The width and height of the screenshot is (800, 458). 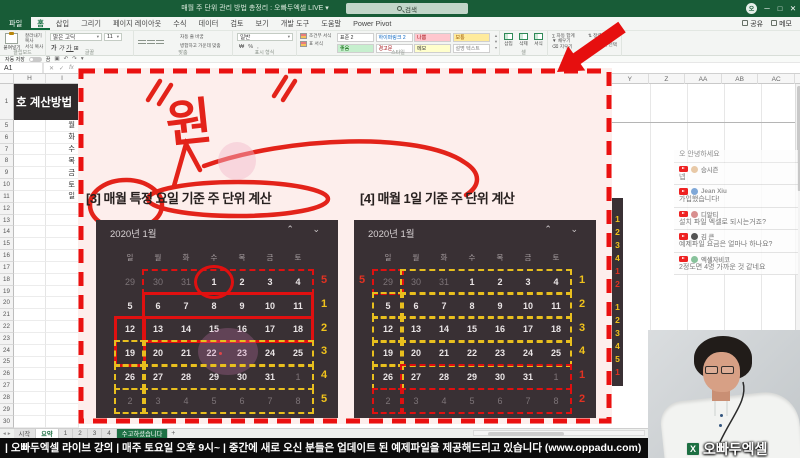 What do you see at coordinates (62, 137) in the screenshot?
I see `cell: 화` at bounding box center [62, 137].